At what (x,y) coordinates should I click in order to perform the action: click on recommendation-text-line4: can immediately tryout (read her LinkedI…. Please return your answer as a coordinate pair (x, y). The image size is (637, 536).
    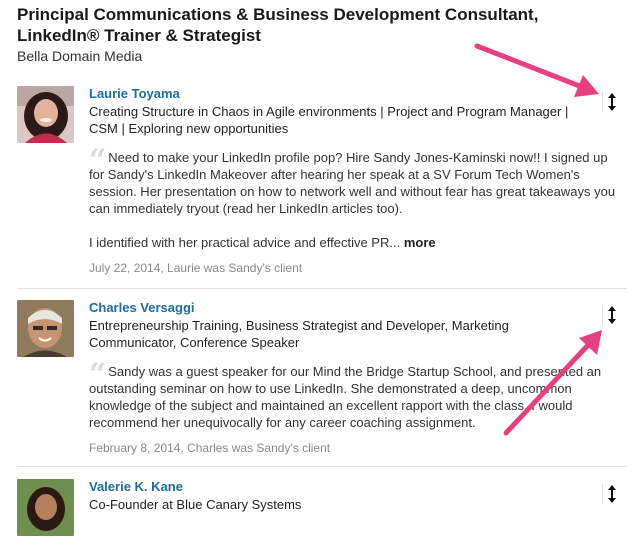
    Looking at the image, I should click on (246, 208).